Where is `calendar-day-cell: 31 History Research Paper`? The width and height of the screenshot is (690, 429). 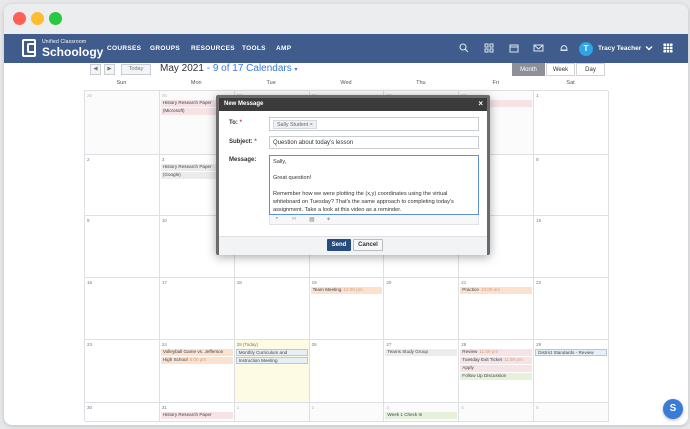
calendar-day-cell: 31 History Research Paper is located at coordinates (197, 412).